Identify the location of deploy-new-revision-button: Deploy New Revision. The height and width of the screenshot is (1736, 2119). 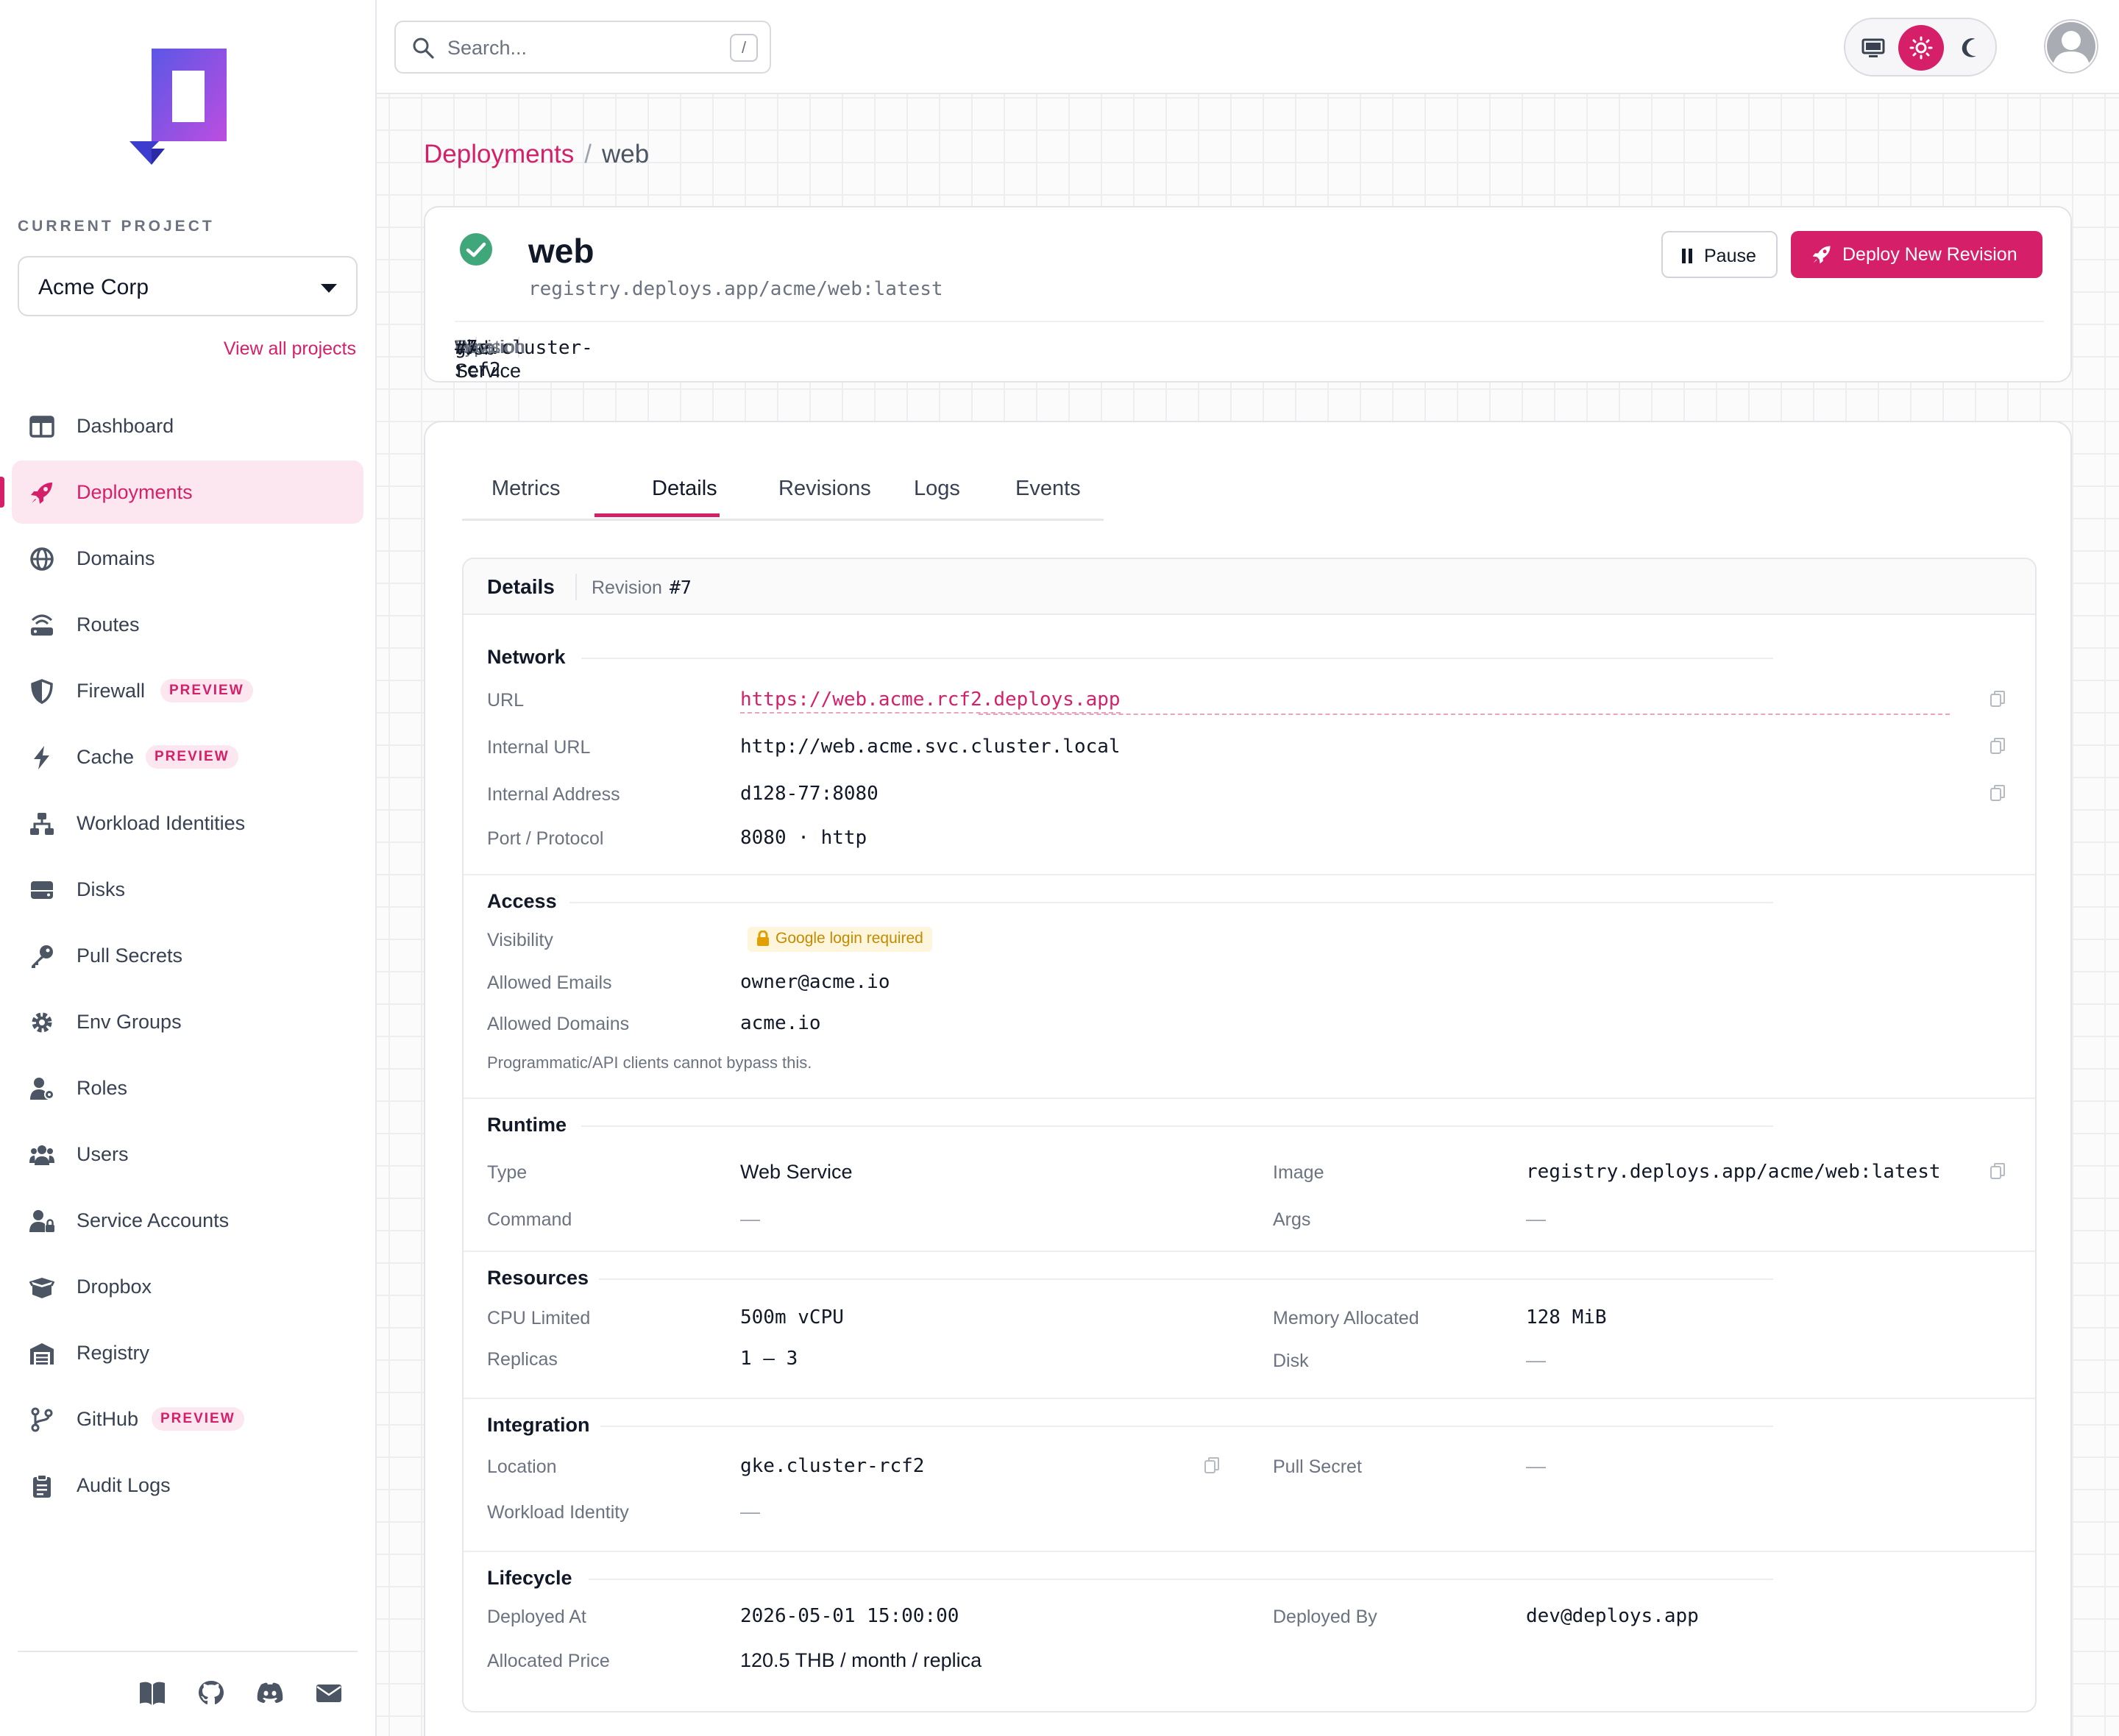
(1916, 254).